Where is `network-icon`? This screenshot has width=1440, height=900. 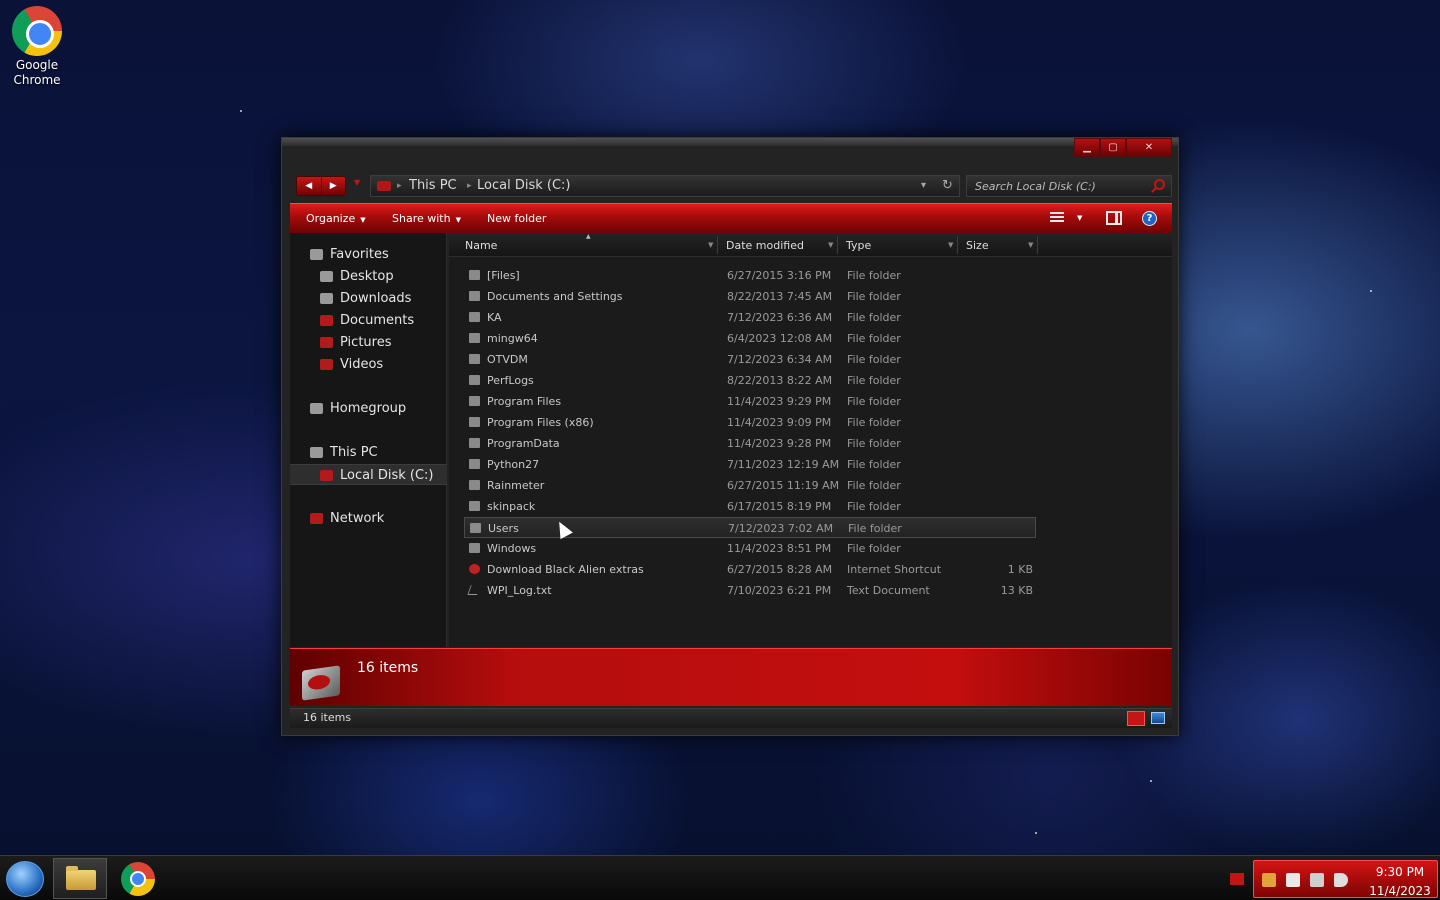
network-icon is located at coordinates (1317, 880).